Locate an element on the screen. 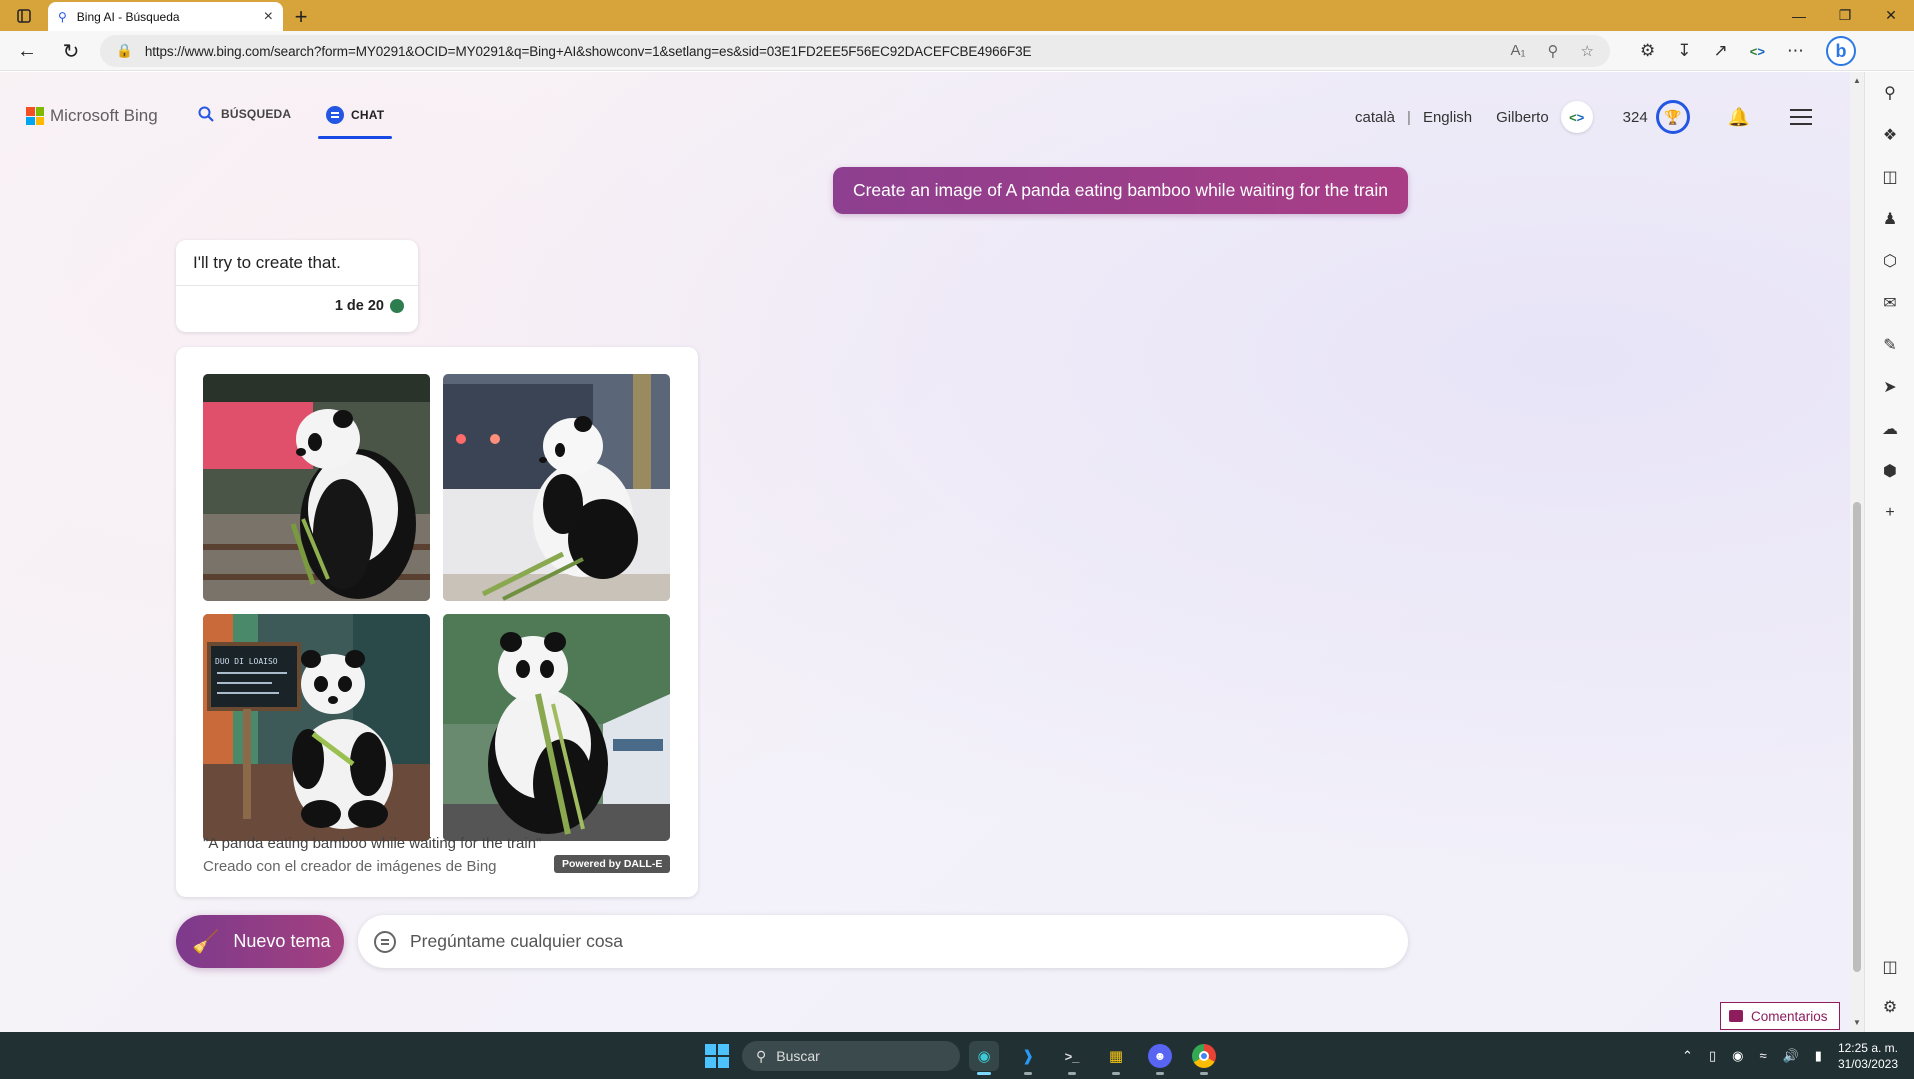  network-app-icon: ◉ is located at coordinates (1737, 1056).